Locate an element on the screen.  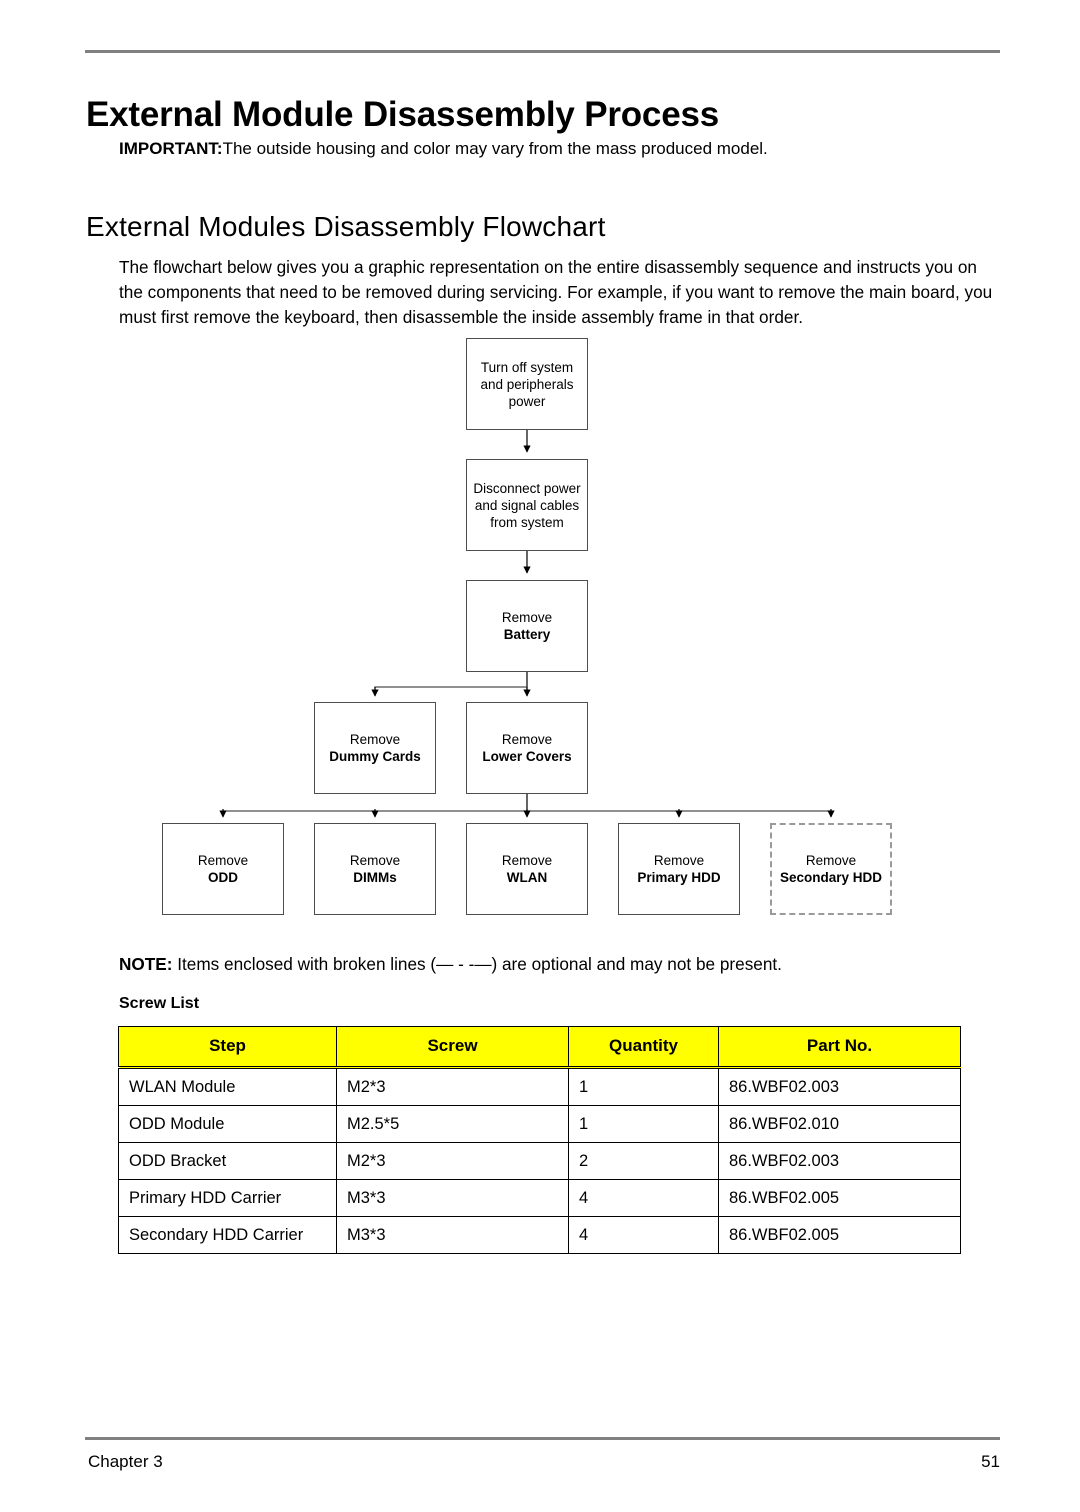
flow-box-remove-odd: Remove ODD is located at coordinates (223, 869).